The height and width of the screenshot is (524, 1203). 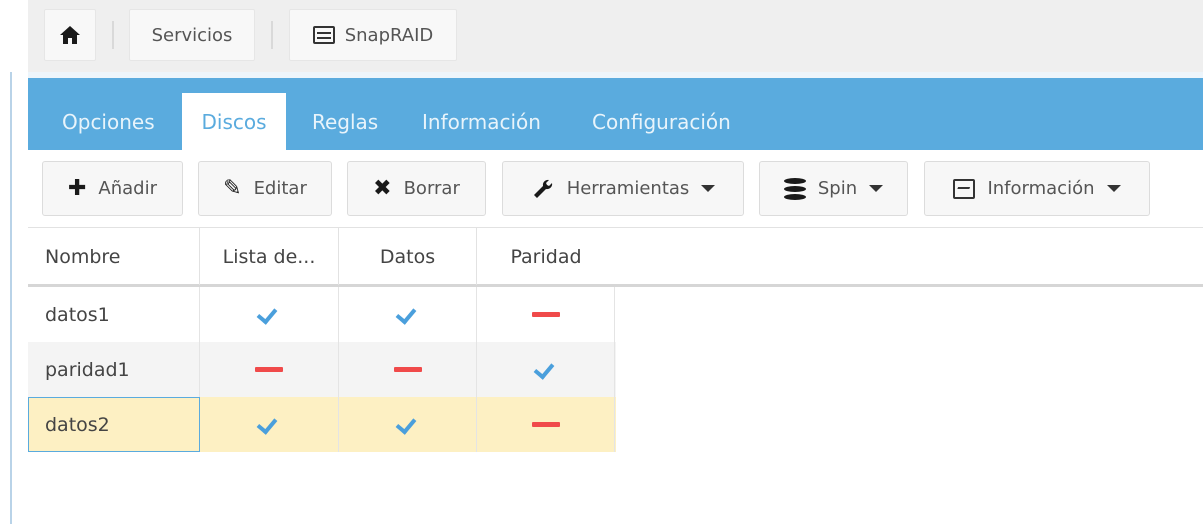 What do you see at coordinates (964, 188) in the screenshot?
I see `activity-chart-icon` at bounding box center [964, 188].